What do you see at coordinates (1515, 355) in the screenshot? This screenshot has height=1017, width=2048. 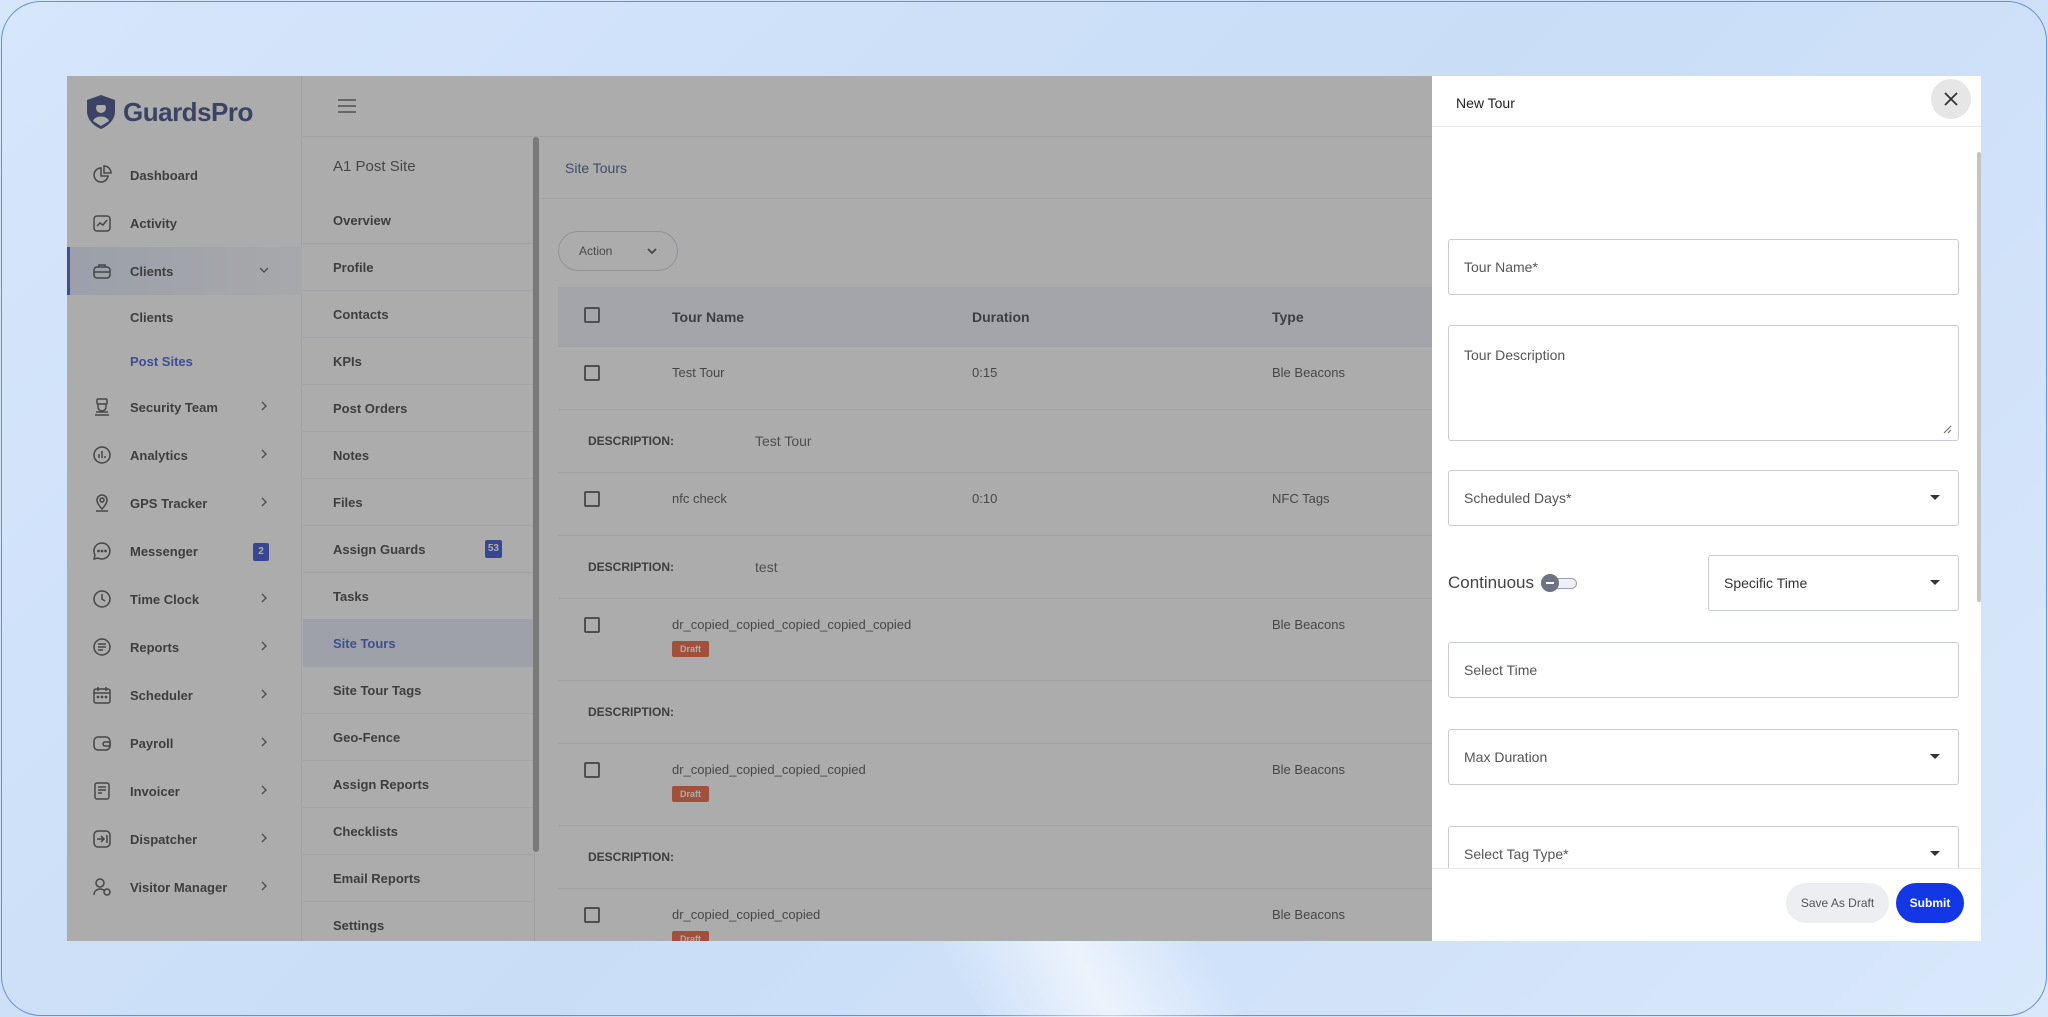 I see `tour-description-placeholder: Tour Description` at bounding box center [1515, 355].